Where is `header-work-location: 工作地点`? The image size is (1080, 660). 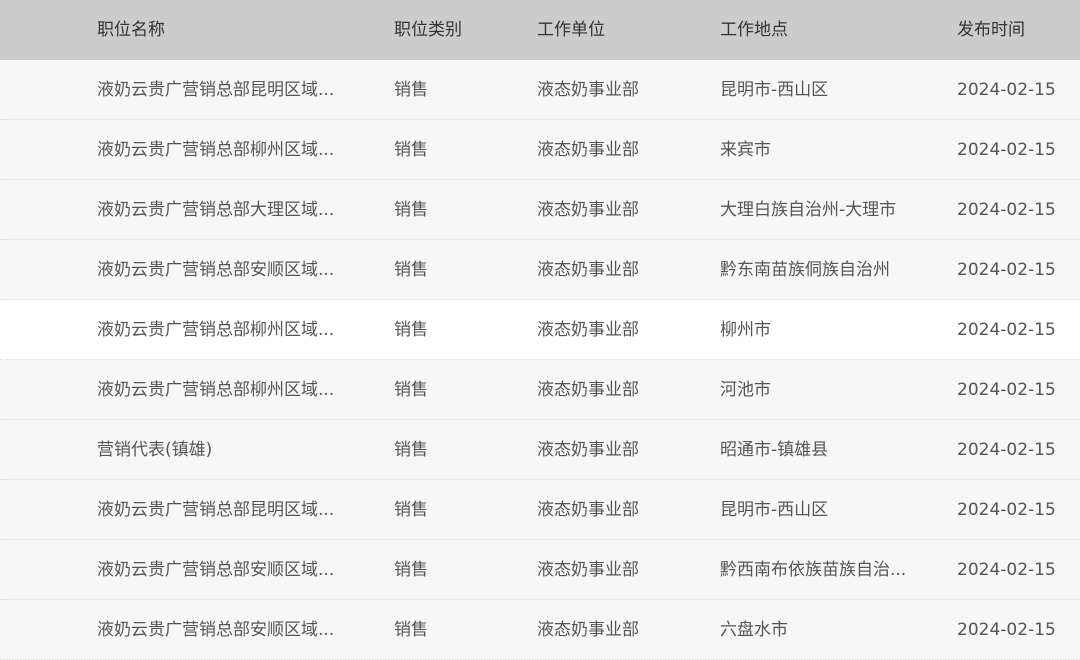 header-work-location: 工作地点 is located at coordinates (830, 30).